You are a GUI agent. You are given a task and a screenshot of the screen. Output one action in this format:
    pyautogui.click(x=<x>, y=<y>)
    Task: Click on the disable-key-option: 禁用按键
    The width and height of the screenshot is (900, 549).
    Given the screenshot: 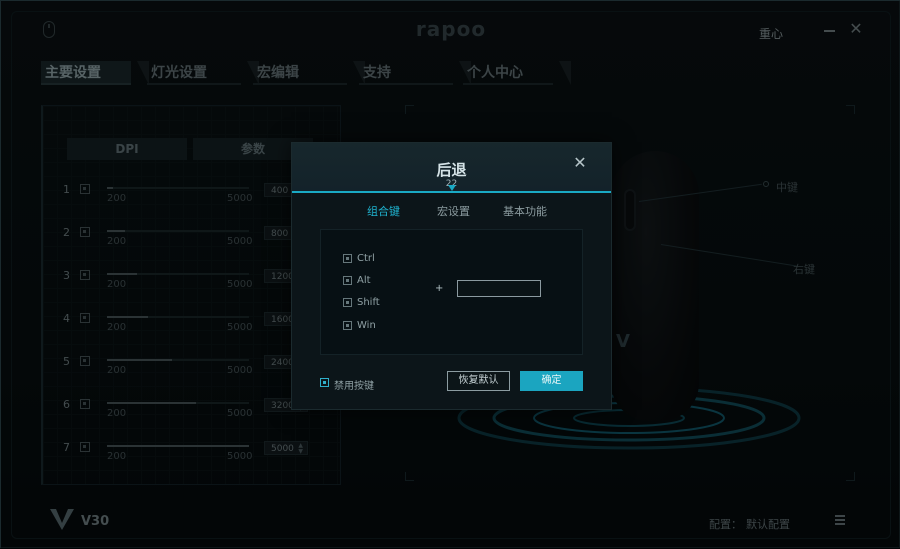 What is the action you would take?
    pyautogui.click(x=347, y=384)
    